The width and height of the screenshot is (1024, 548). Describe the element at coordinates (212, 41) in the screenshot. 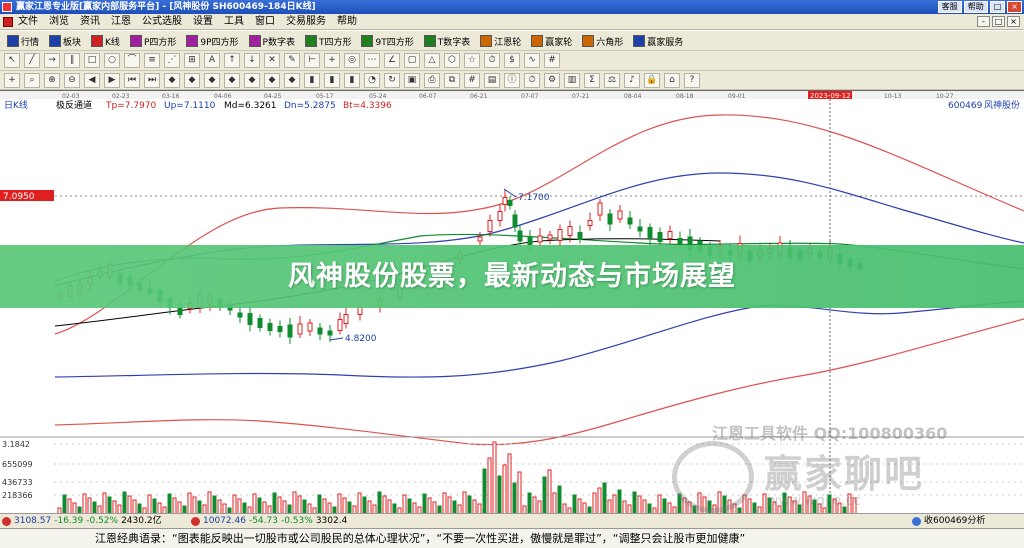

I see `toolbar-button-4: 9P四方形` at that location.